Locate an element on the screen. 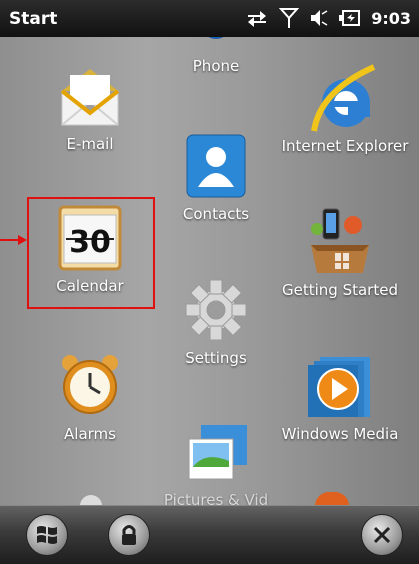  signal-icon is located at coordinates (289, 18).